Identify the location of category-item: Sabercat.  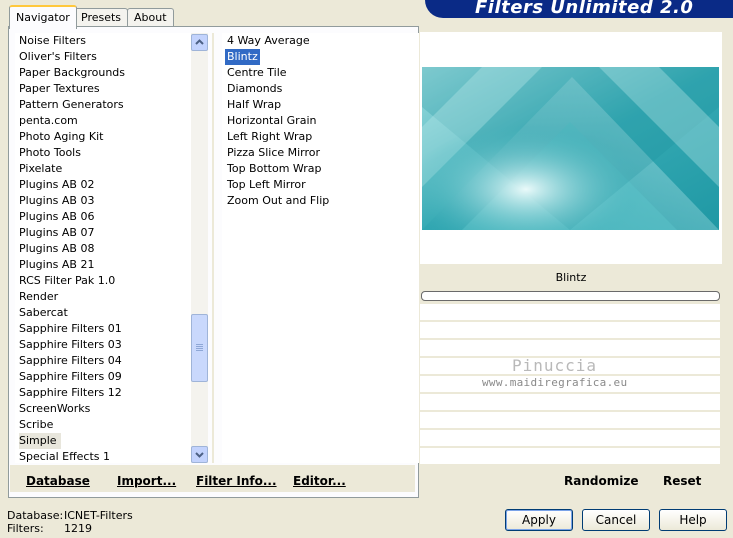
(43, 313).